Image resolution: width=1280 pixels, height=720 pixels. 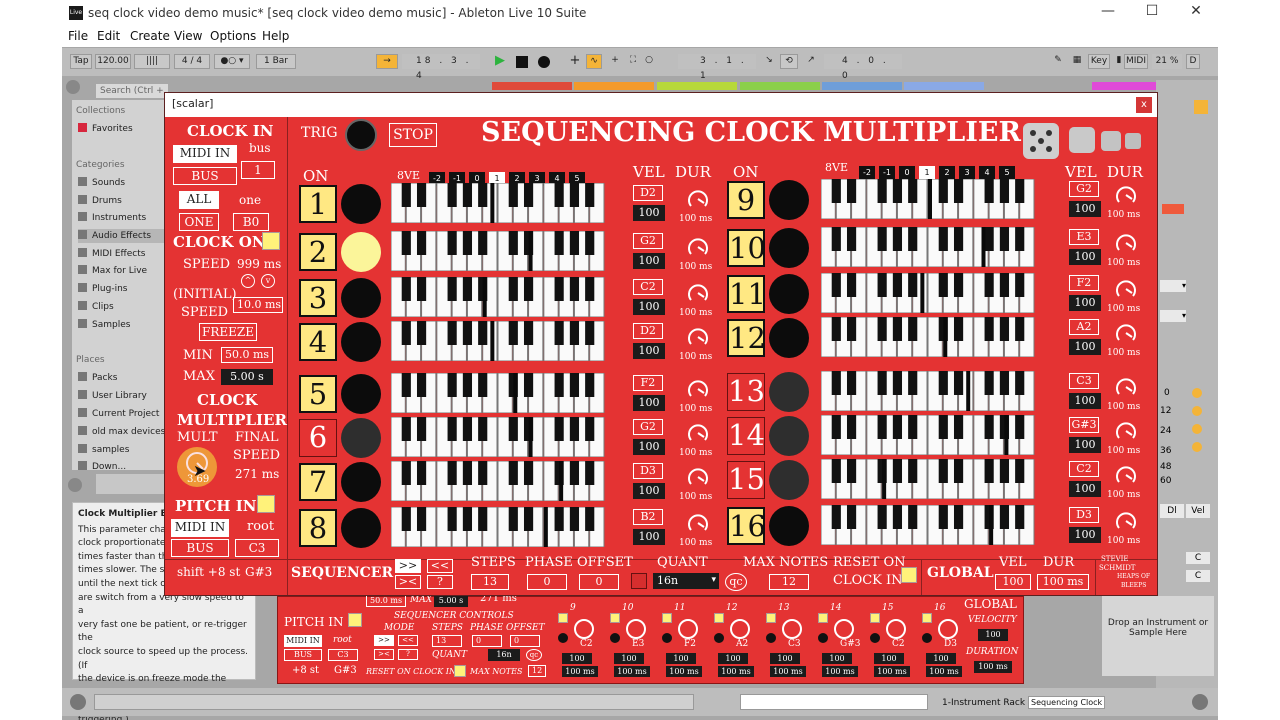 I want to click on offset-value: 0, so click(x=525, y=641).